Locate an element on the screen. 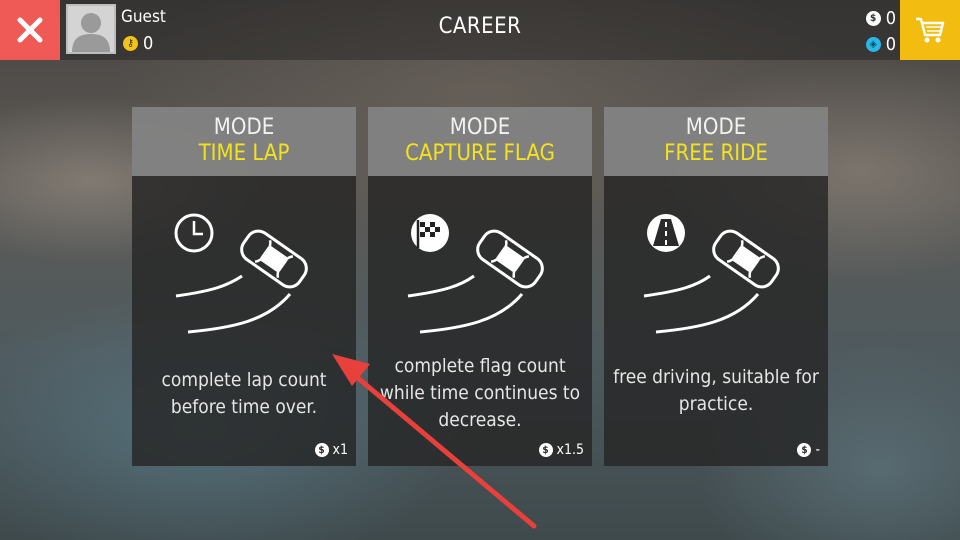 The height and width of the screenshot is (540, 960). coin-balance: $ 0 is located at coordinates (880, 18).